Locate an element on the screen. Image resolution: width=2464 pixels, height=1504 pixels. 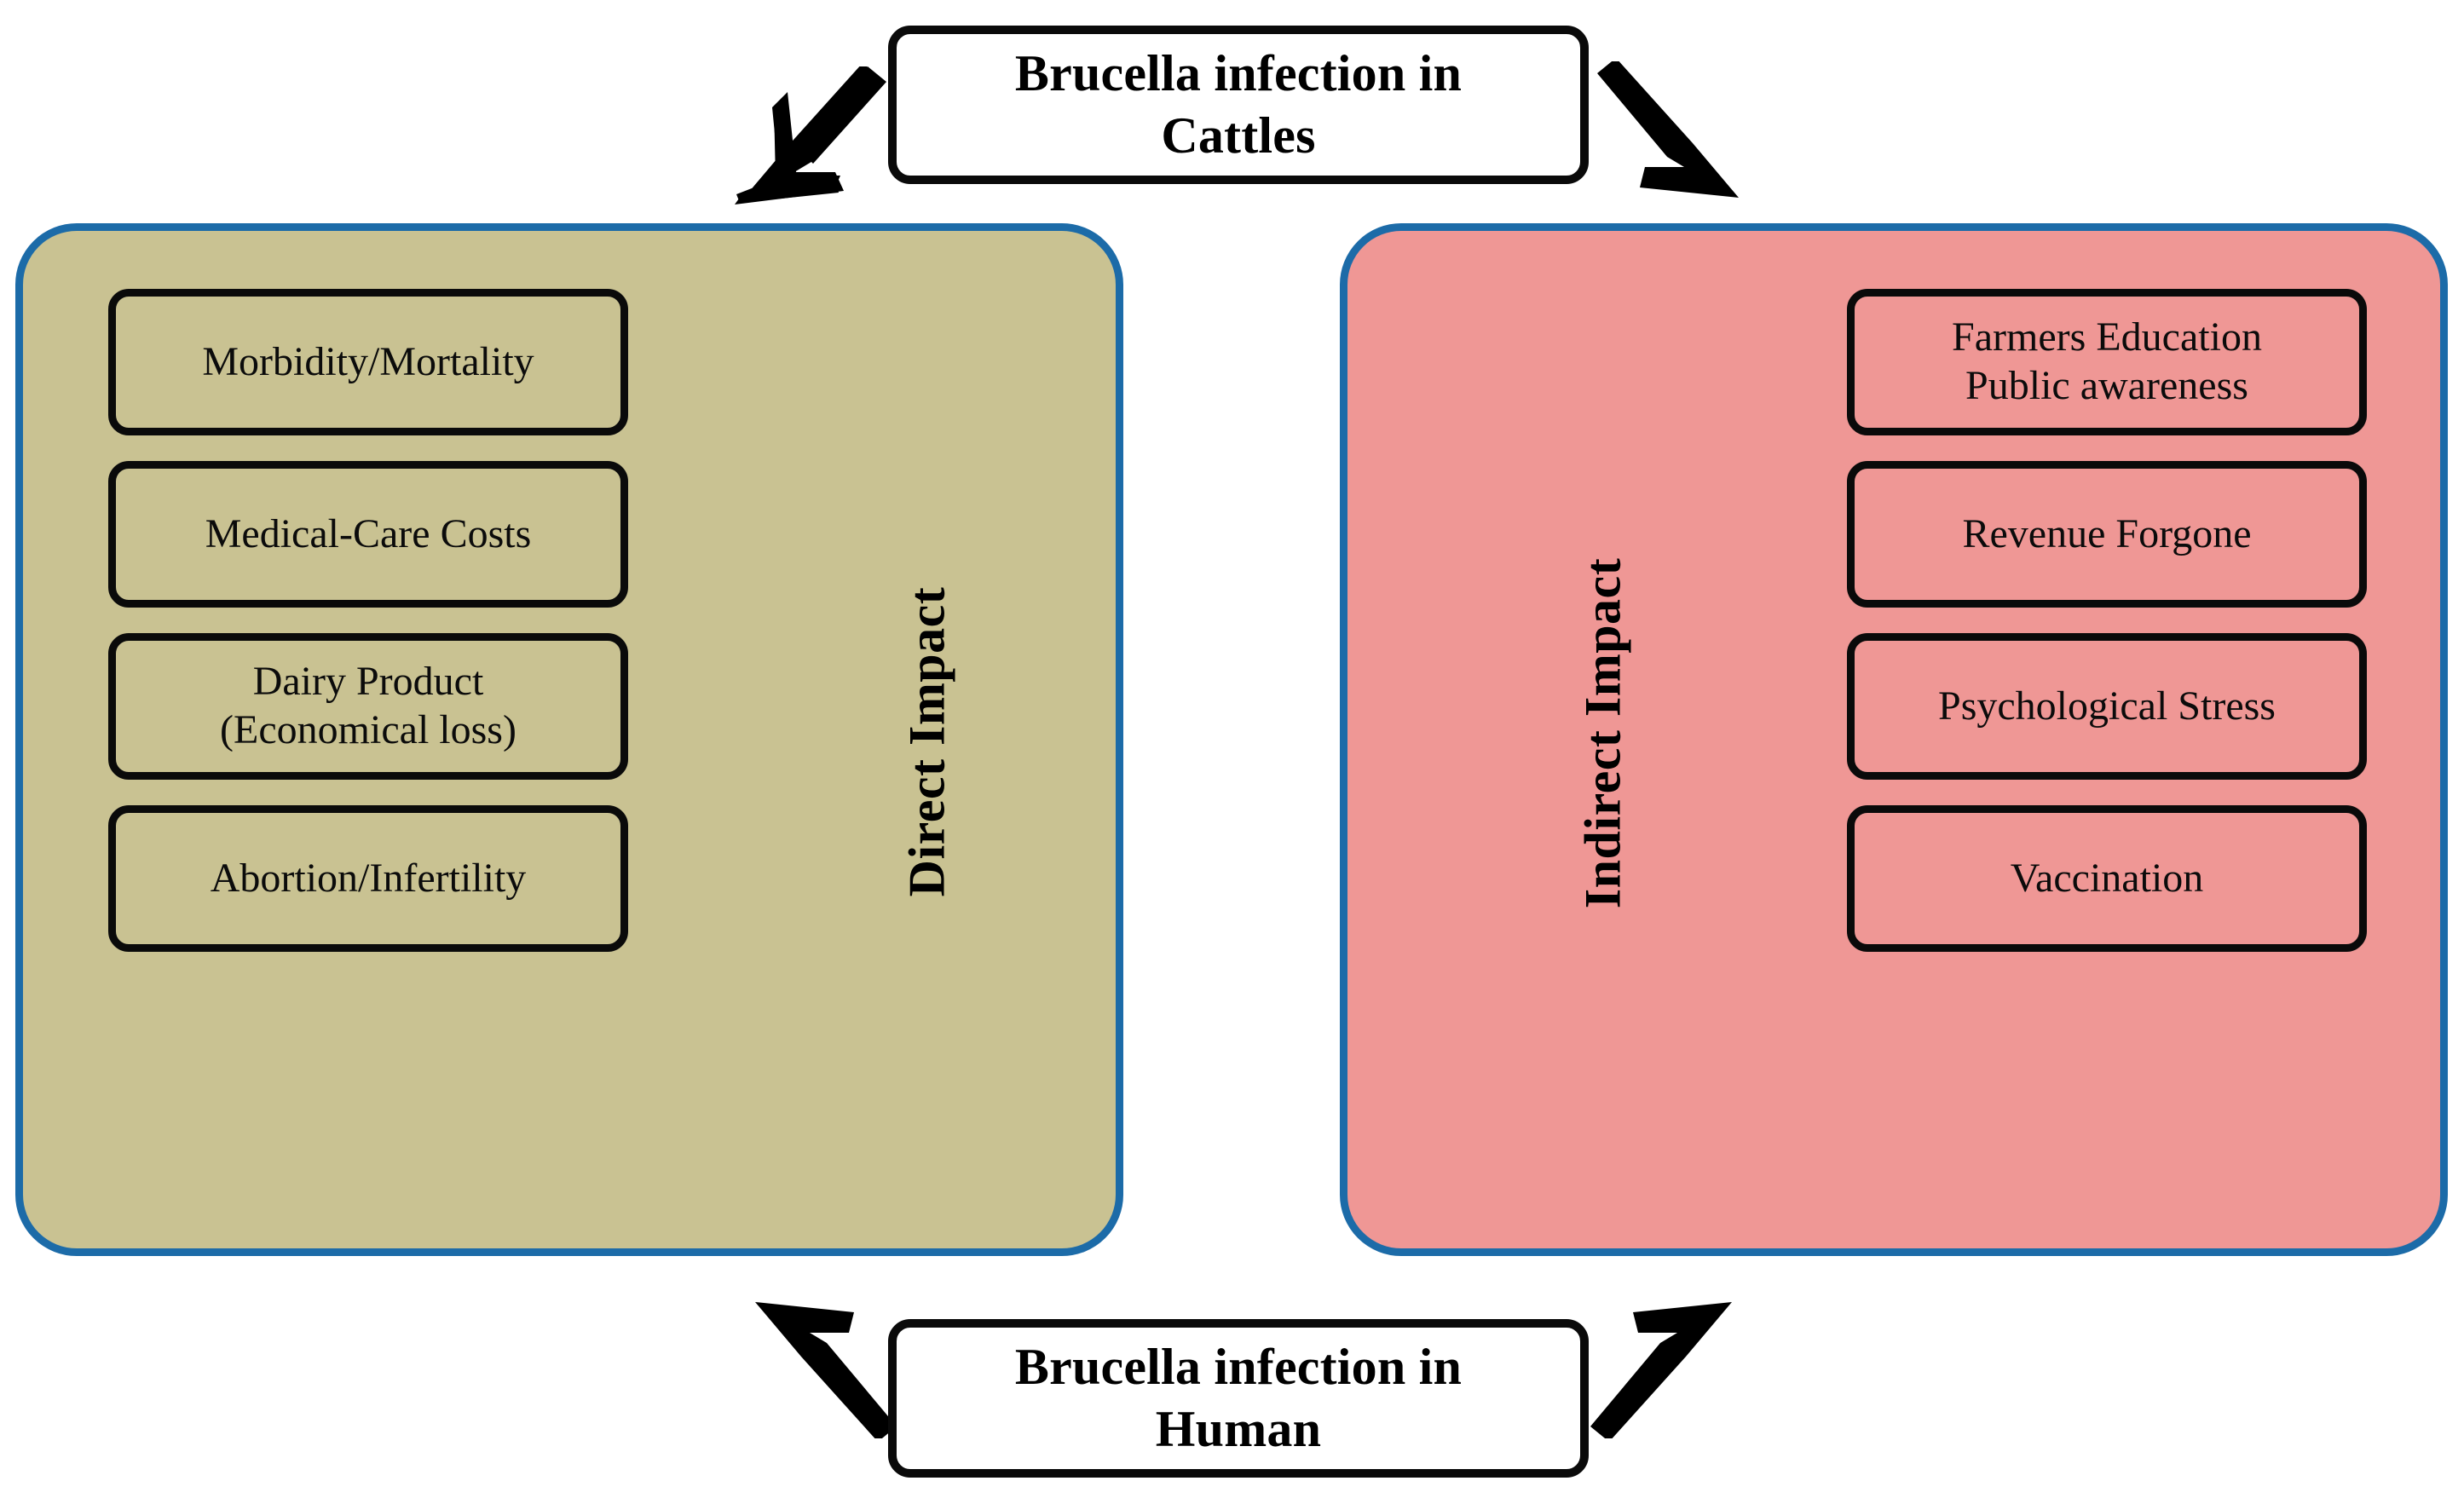
direct-item-abortion-infertility: Abortion/Infertility is located at coordinates (368, 878).